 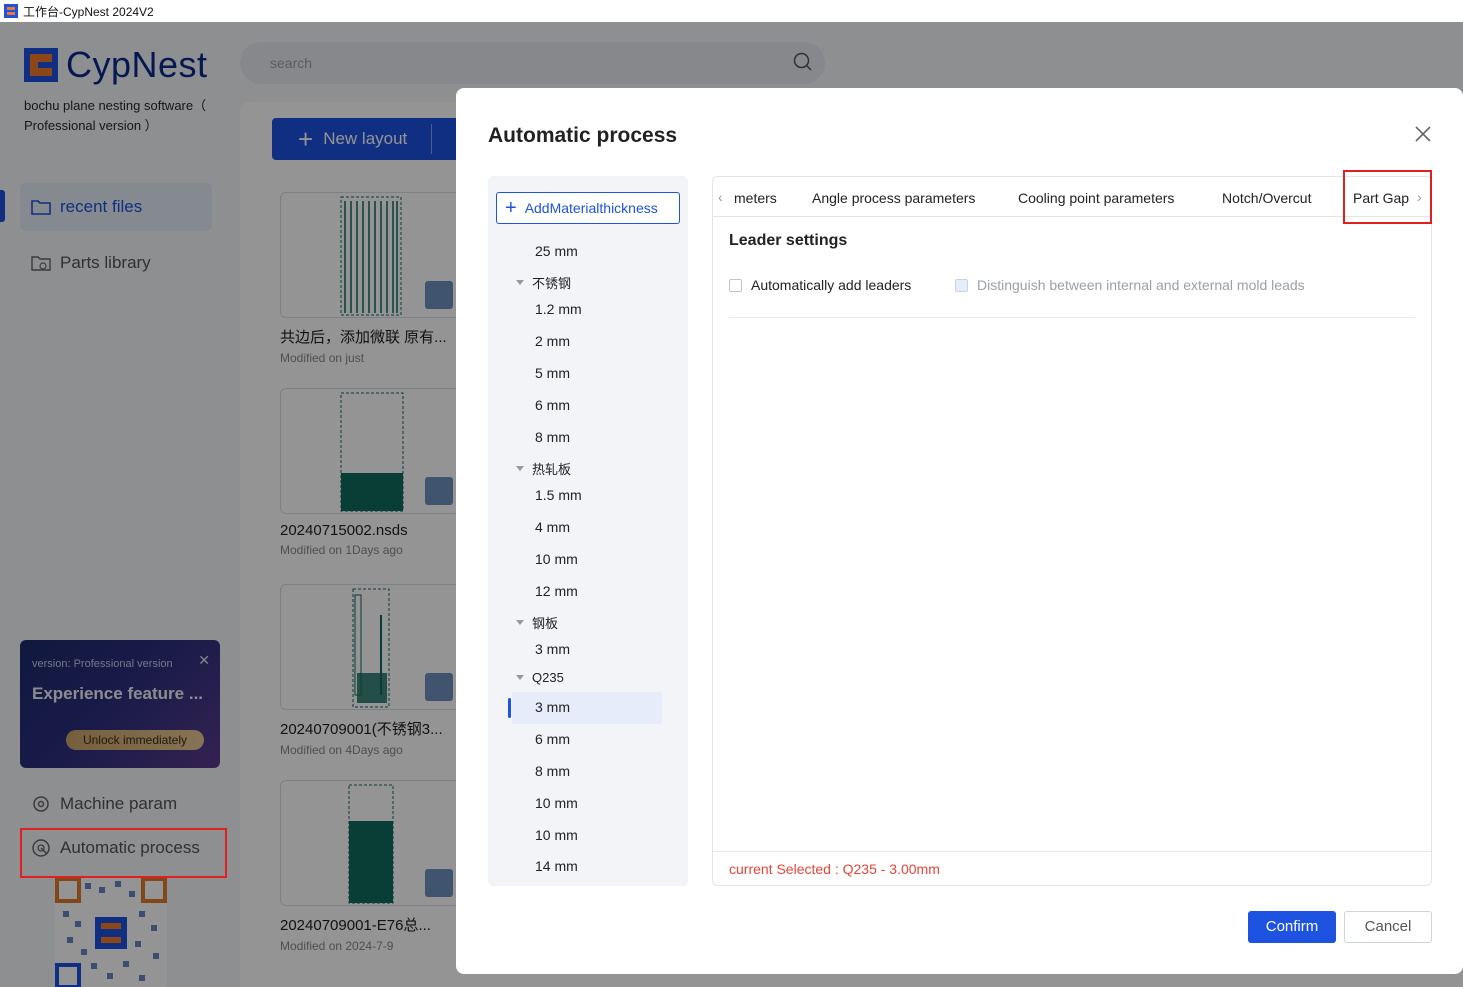 What do you see at coordinates (11, 11) in the screenshot?
I see `app-logo-icon` at bounding box center [11, 11].